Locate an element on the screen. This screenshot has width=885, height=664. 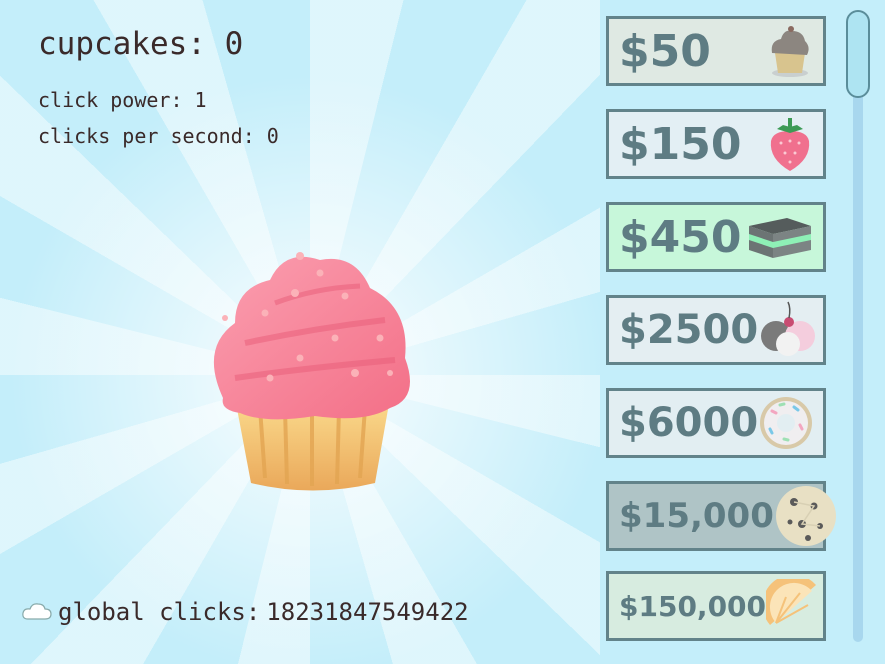
shop-item-strawberry: $150 is located at coordinates (716, 144).